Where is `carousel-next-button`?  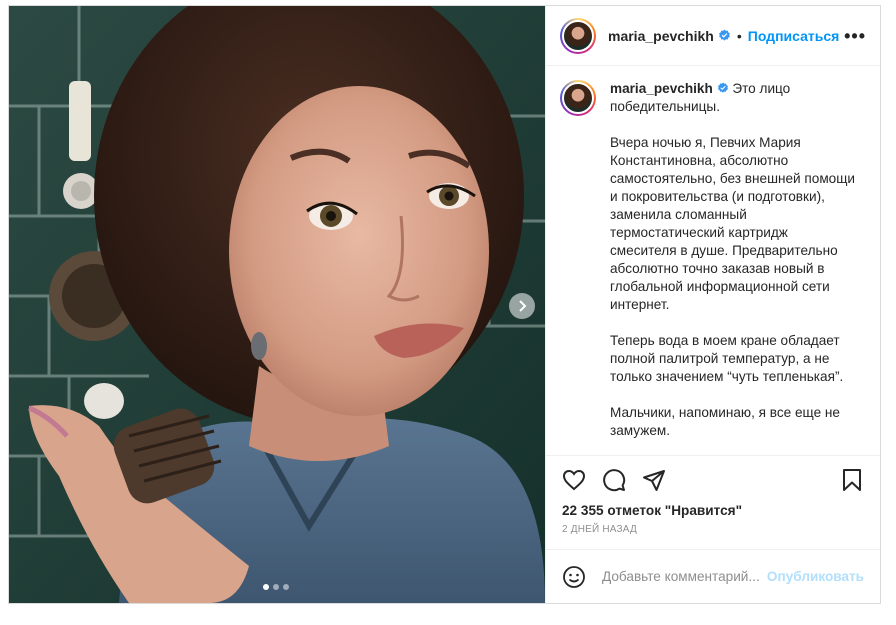
carousel-next-button is located at coordinates (522, 306).